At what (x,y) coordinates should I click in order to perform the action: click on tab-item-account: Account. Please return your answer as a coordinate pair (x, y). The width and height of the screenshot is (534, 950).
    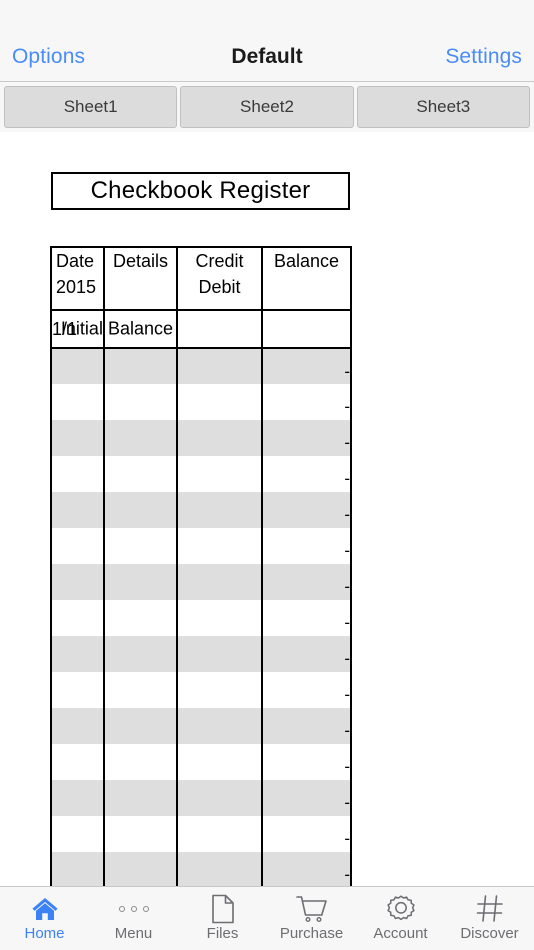
    Looking at the image, I should click on (400, 918).